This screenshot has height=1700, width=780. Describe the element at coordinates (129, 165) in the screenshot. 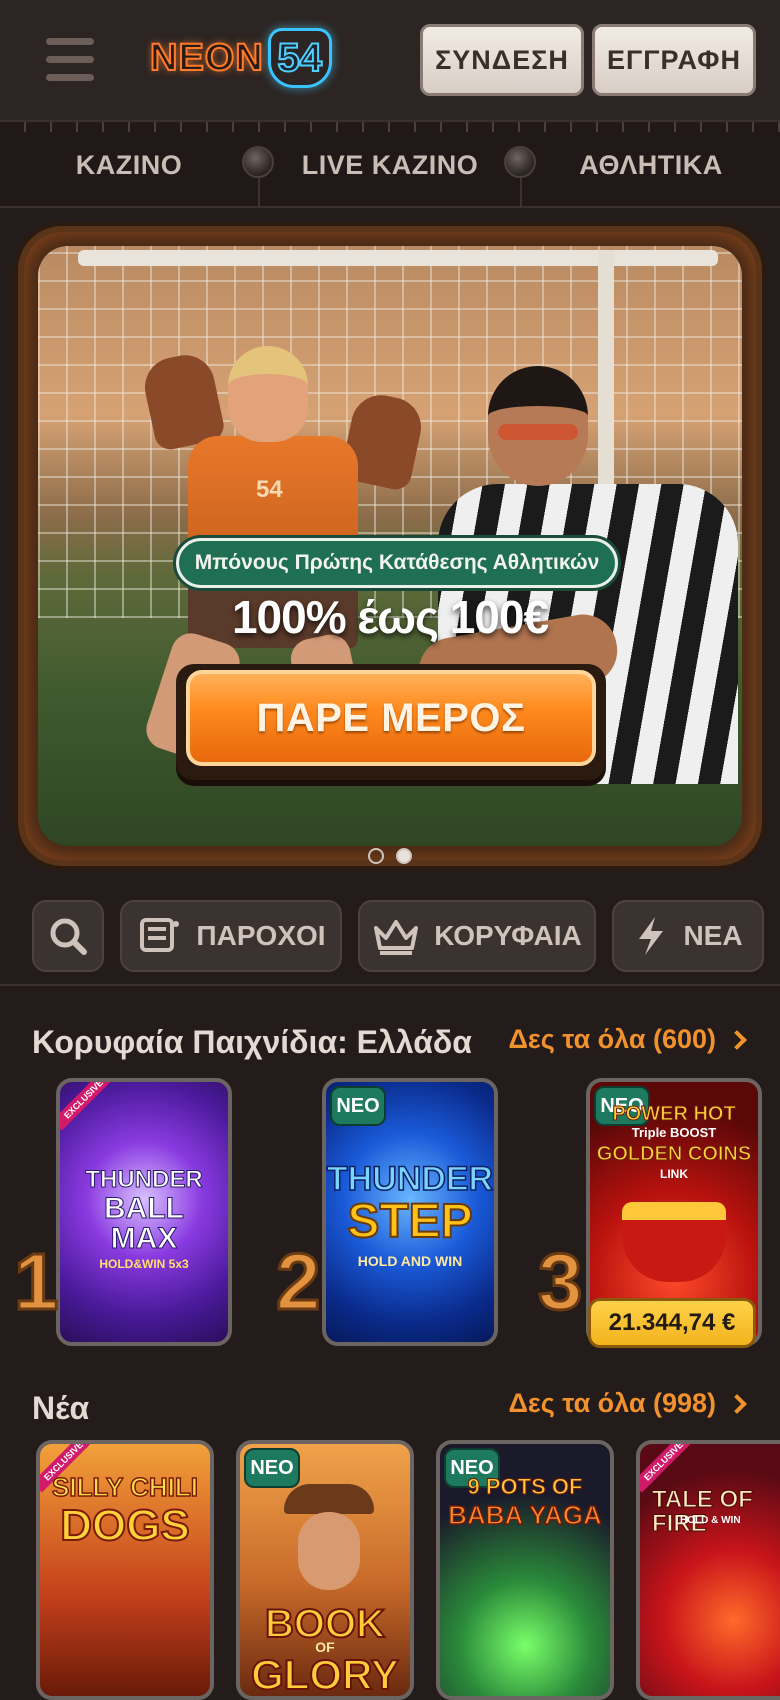

I see `nav-item-casino: ΚΑΖΙΝΟ` at that location.